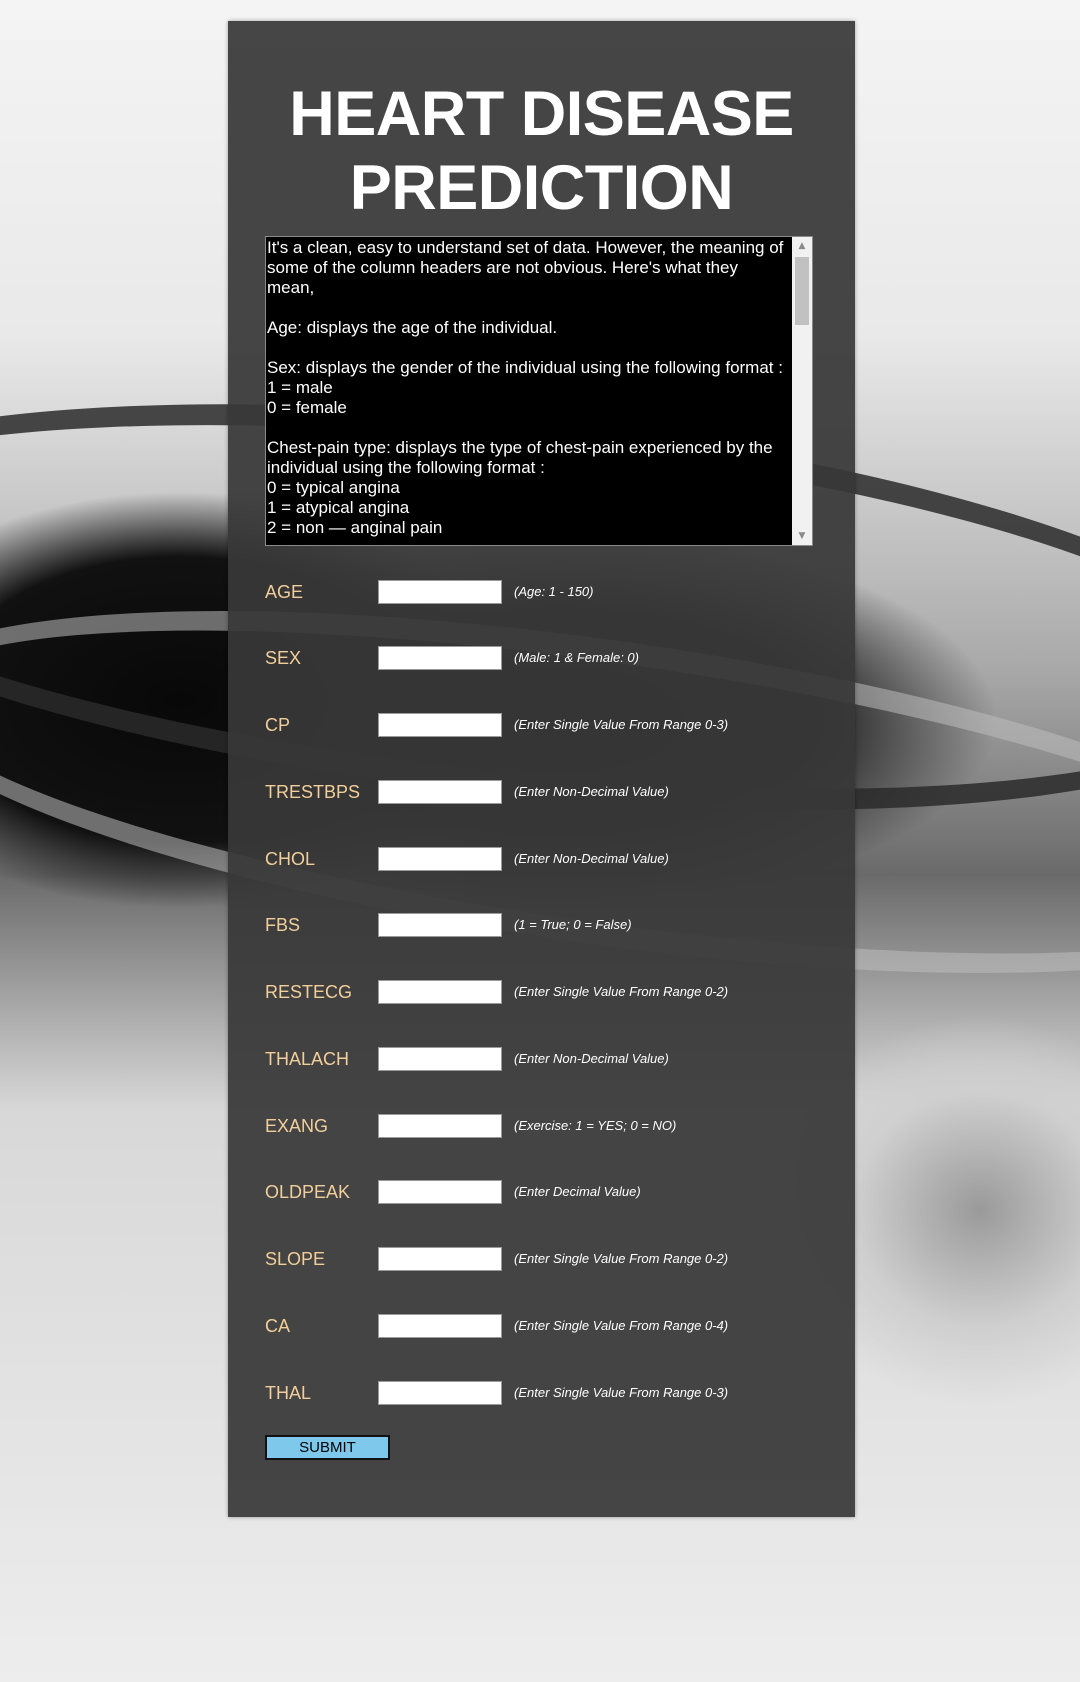 The image size is (1080, 1682). What do you see at coordinates (440, 592) in the screenshot?
I see `age-input` at bounding box center [440, 592].